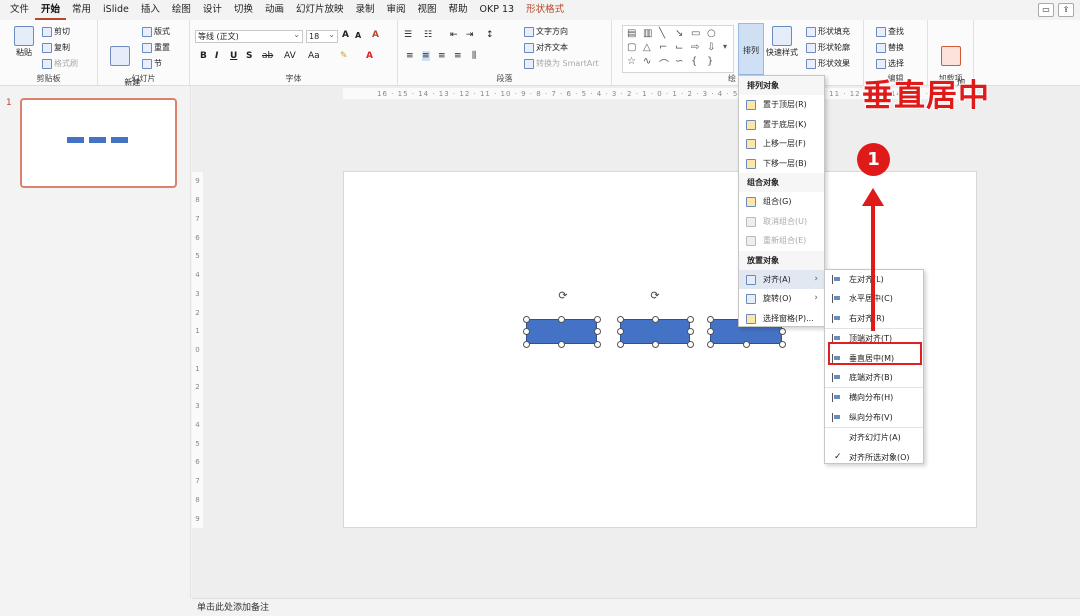 Image resolution: width=1080 pixels, height=616 pixels. Describe the element at coordinates (890, 31) in the screenshot. I see `find-button: 查找` at that location.